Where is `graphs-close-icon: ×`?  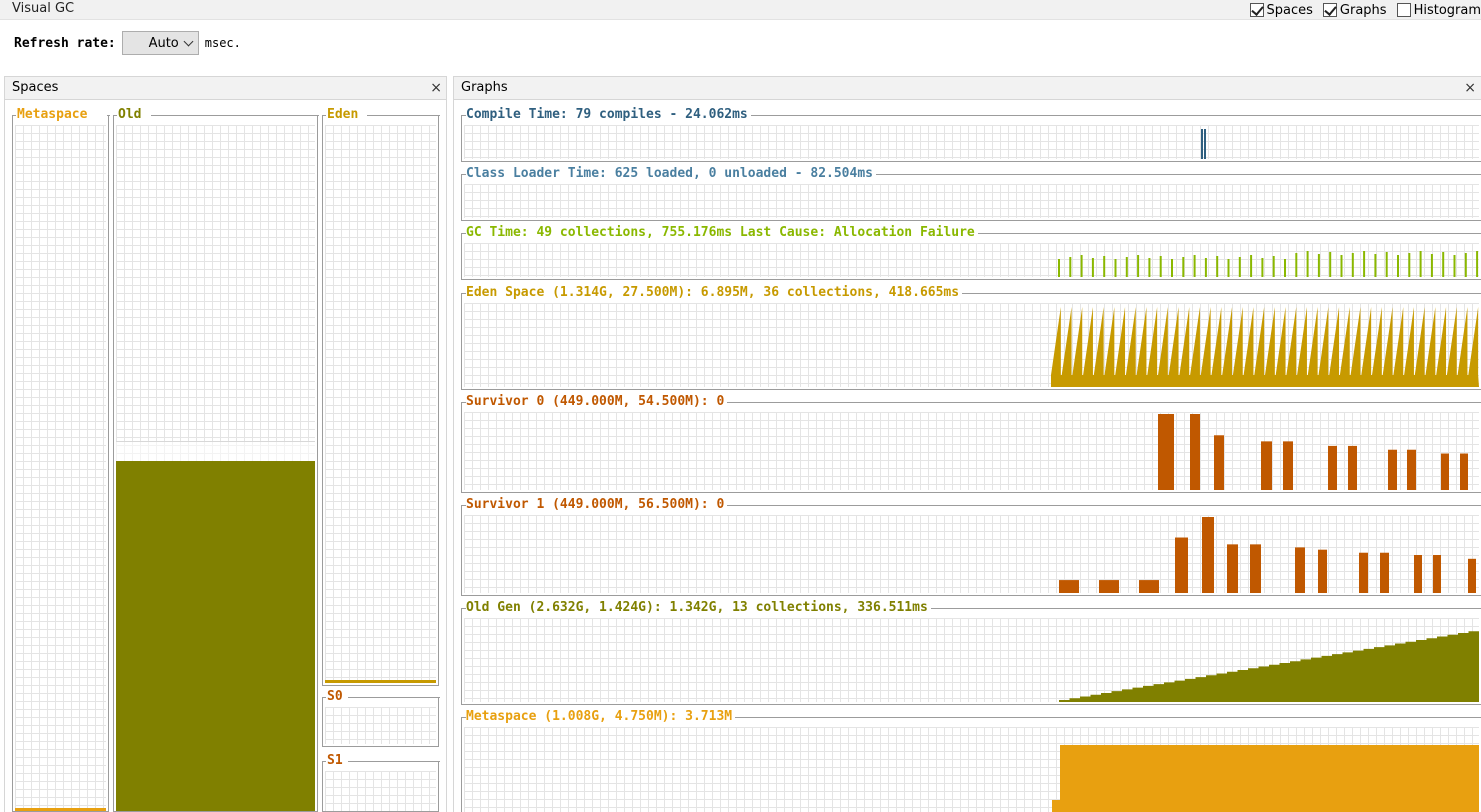 graphs-close-icon: × is located at coordinates (1470, 88).